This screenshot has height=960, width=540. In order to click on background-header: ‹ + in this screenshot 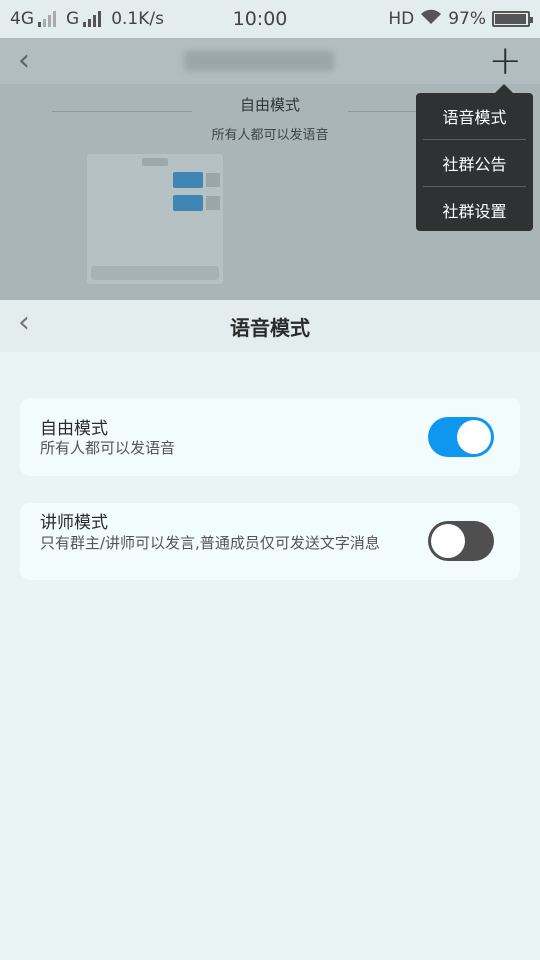, I will do `click(270, 61)`.